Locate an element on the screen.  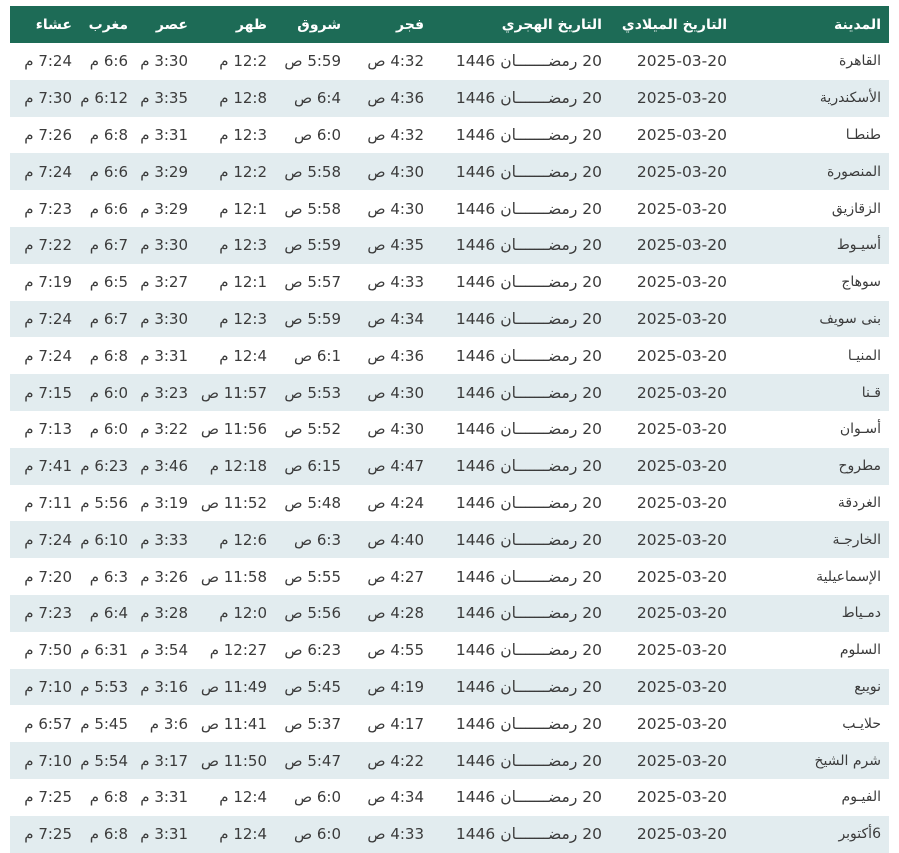
cell-sunrise: 5:53 ص is located at coordinates (312, 392).